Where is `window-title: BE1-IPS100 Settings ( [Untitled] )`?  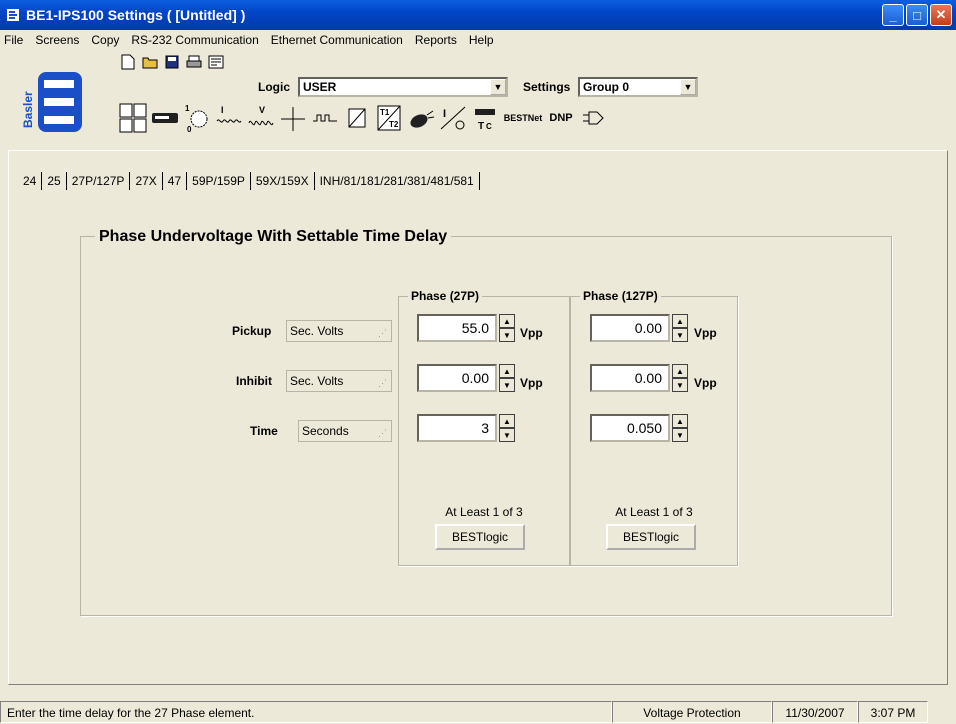 window-title: BE1-IPS100 Settings ( [Untitled] ) is located at coordinates (136, 15).